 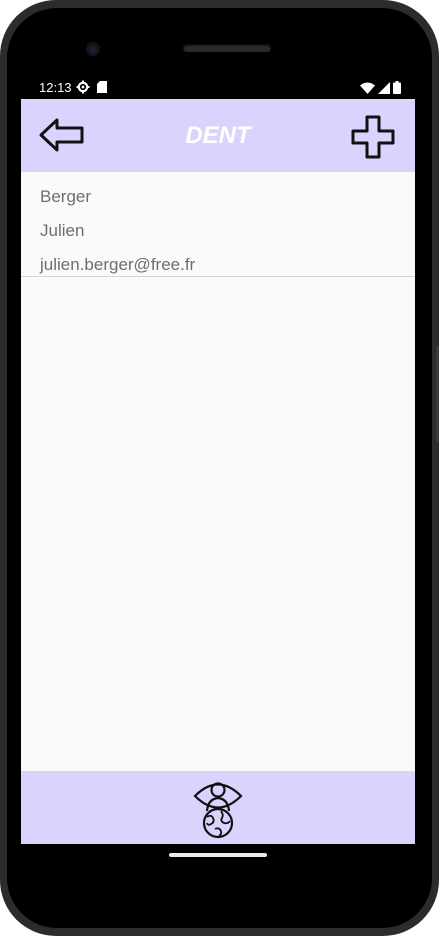 I want to click on app-bar: DENT, so click(x=218, y=135).